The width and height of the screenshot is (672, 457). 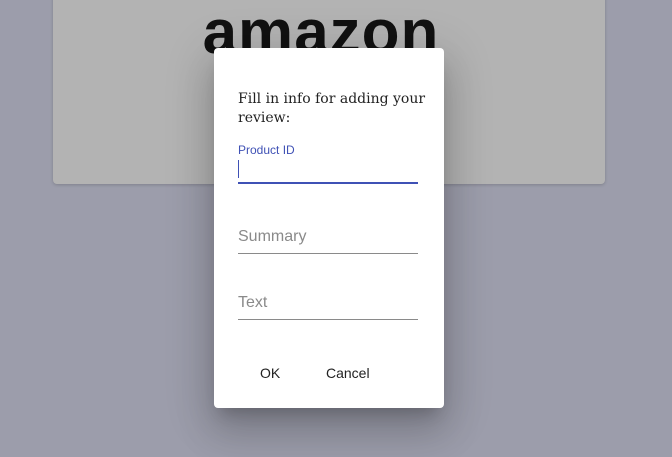 I want to click on text-field: Text, so click(x=328, y=306).